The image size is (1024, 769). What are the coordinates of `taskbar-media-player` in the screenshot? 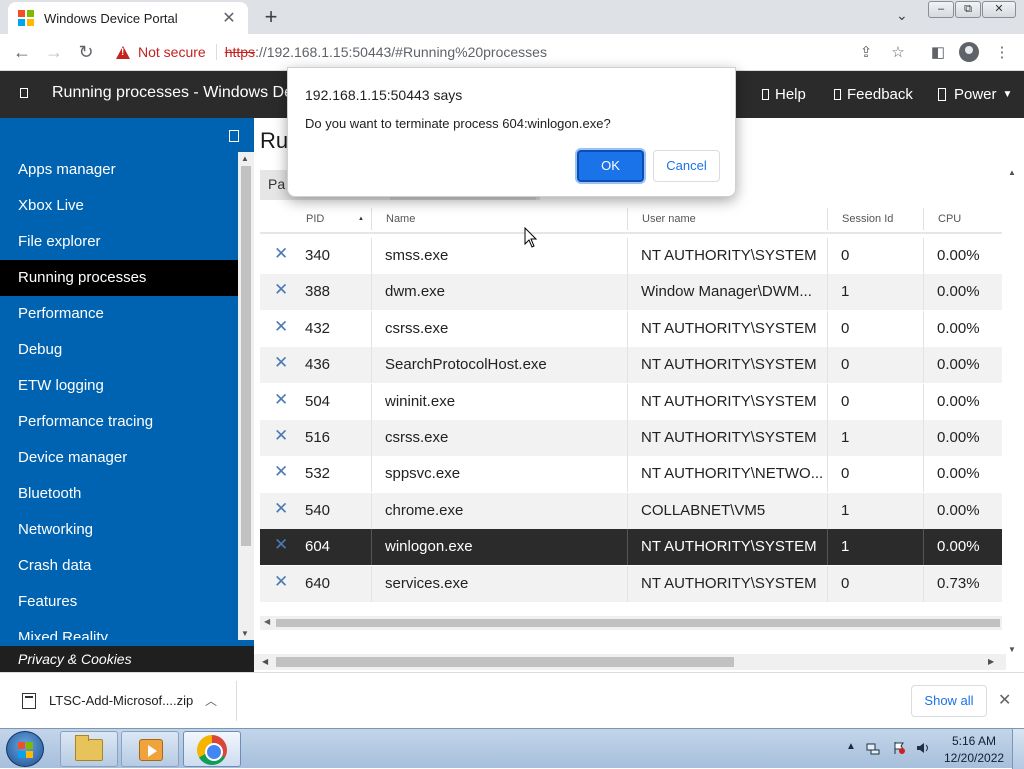 It's located at (150, 749).